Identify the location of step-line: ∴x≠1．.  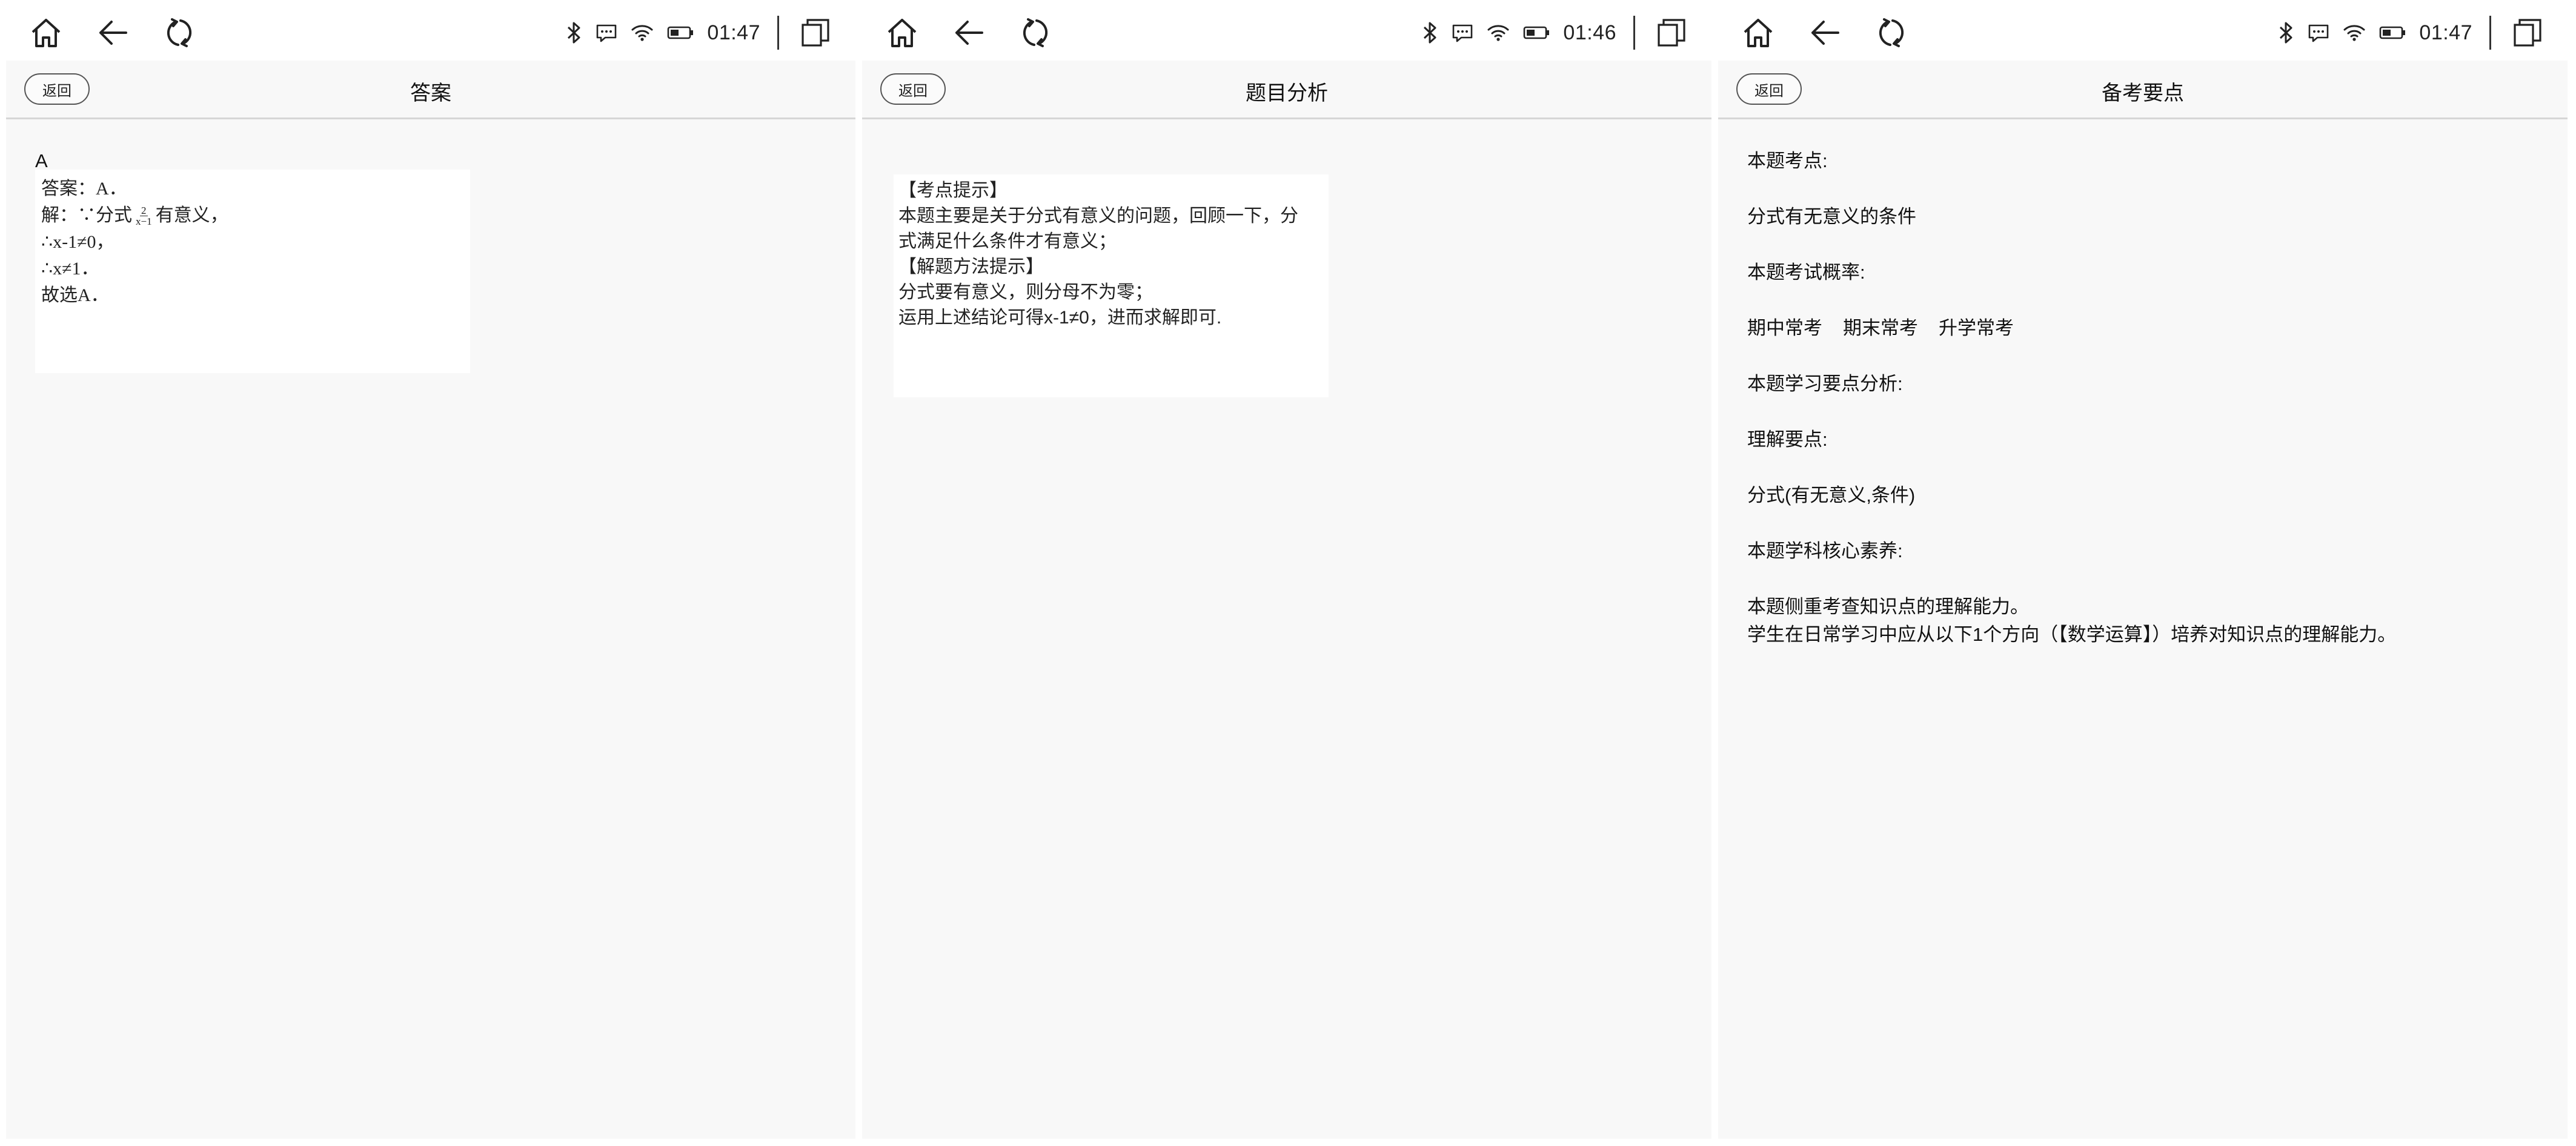
(70, 269).